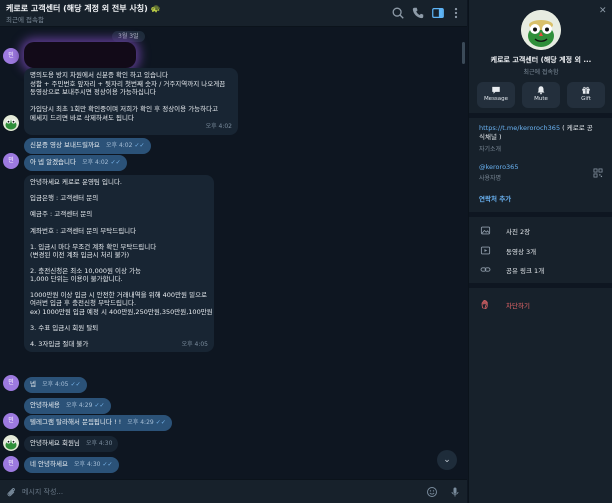  What do you see at coordinates (432, 492) in the screenshot?
I see `emoji-icon` at bounding box center [432, 492].